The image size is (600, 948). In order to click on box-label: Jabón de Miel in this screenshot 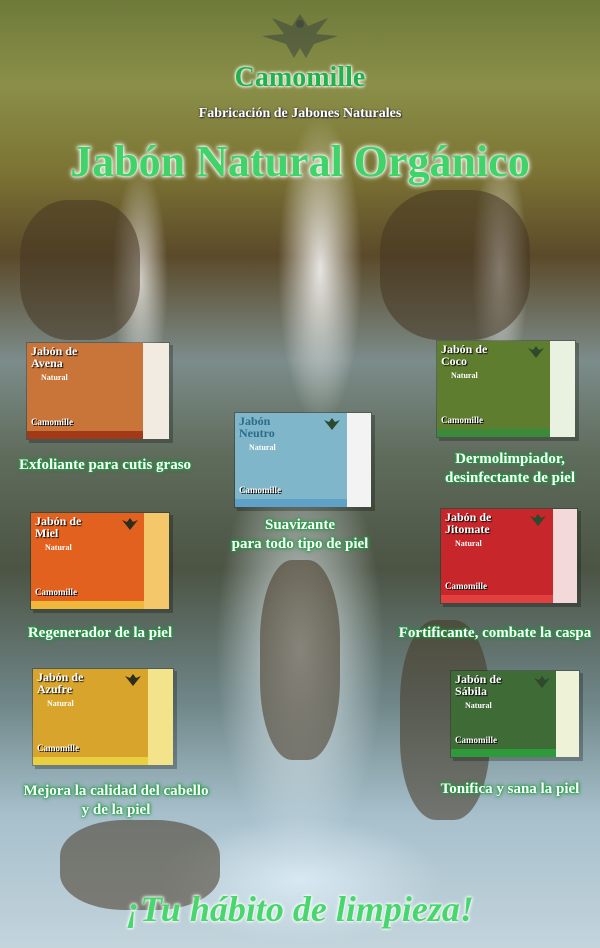, I will do `click(58, 527)`.